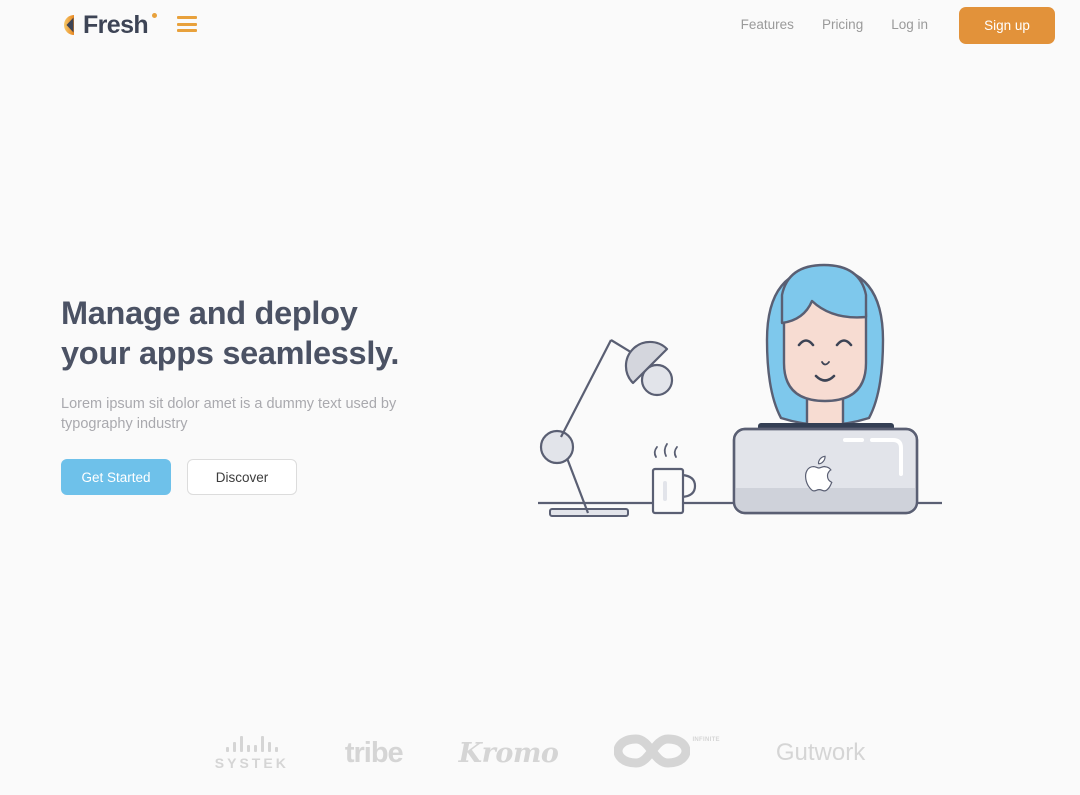 The image size is (1080, 795). I want to click on logo-tribe-label: tribe, so click(374, 752).